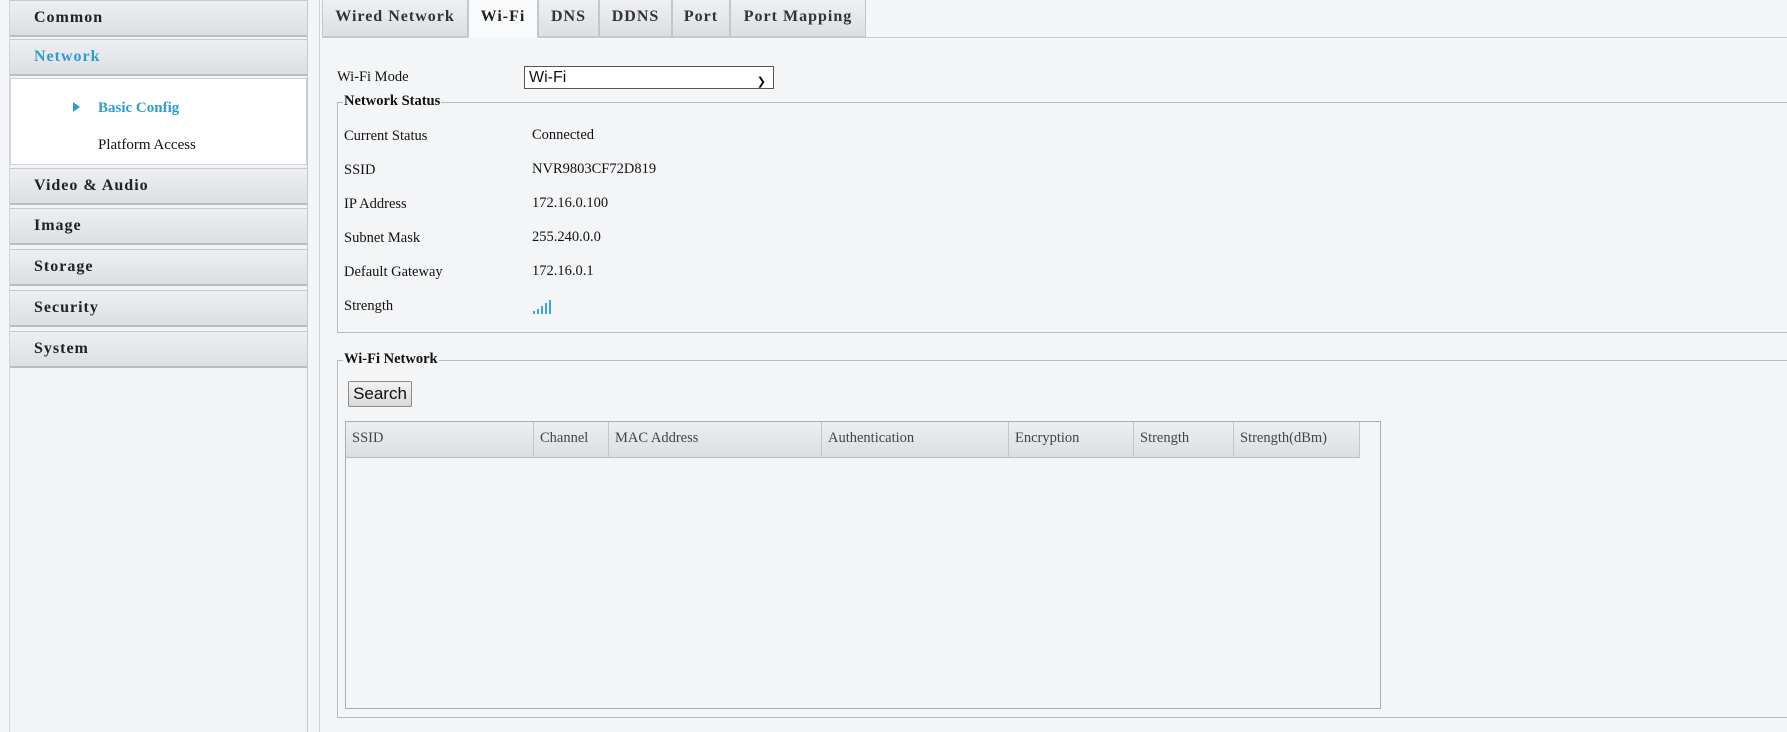 Image resolution: width=1787 pixels, height=732 pixels. Describe the element at coordinates (649, 77) in the screenshot. I see `wifi-mode-select: Wi-Fi ❯` at that location.